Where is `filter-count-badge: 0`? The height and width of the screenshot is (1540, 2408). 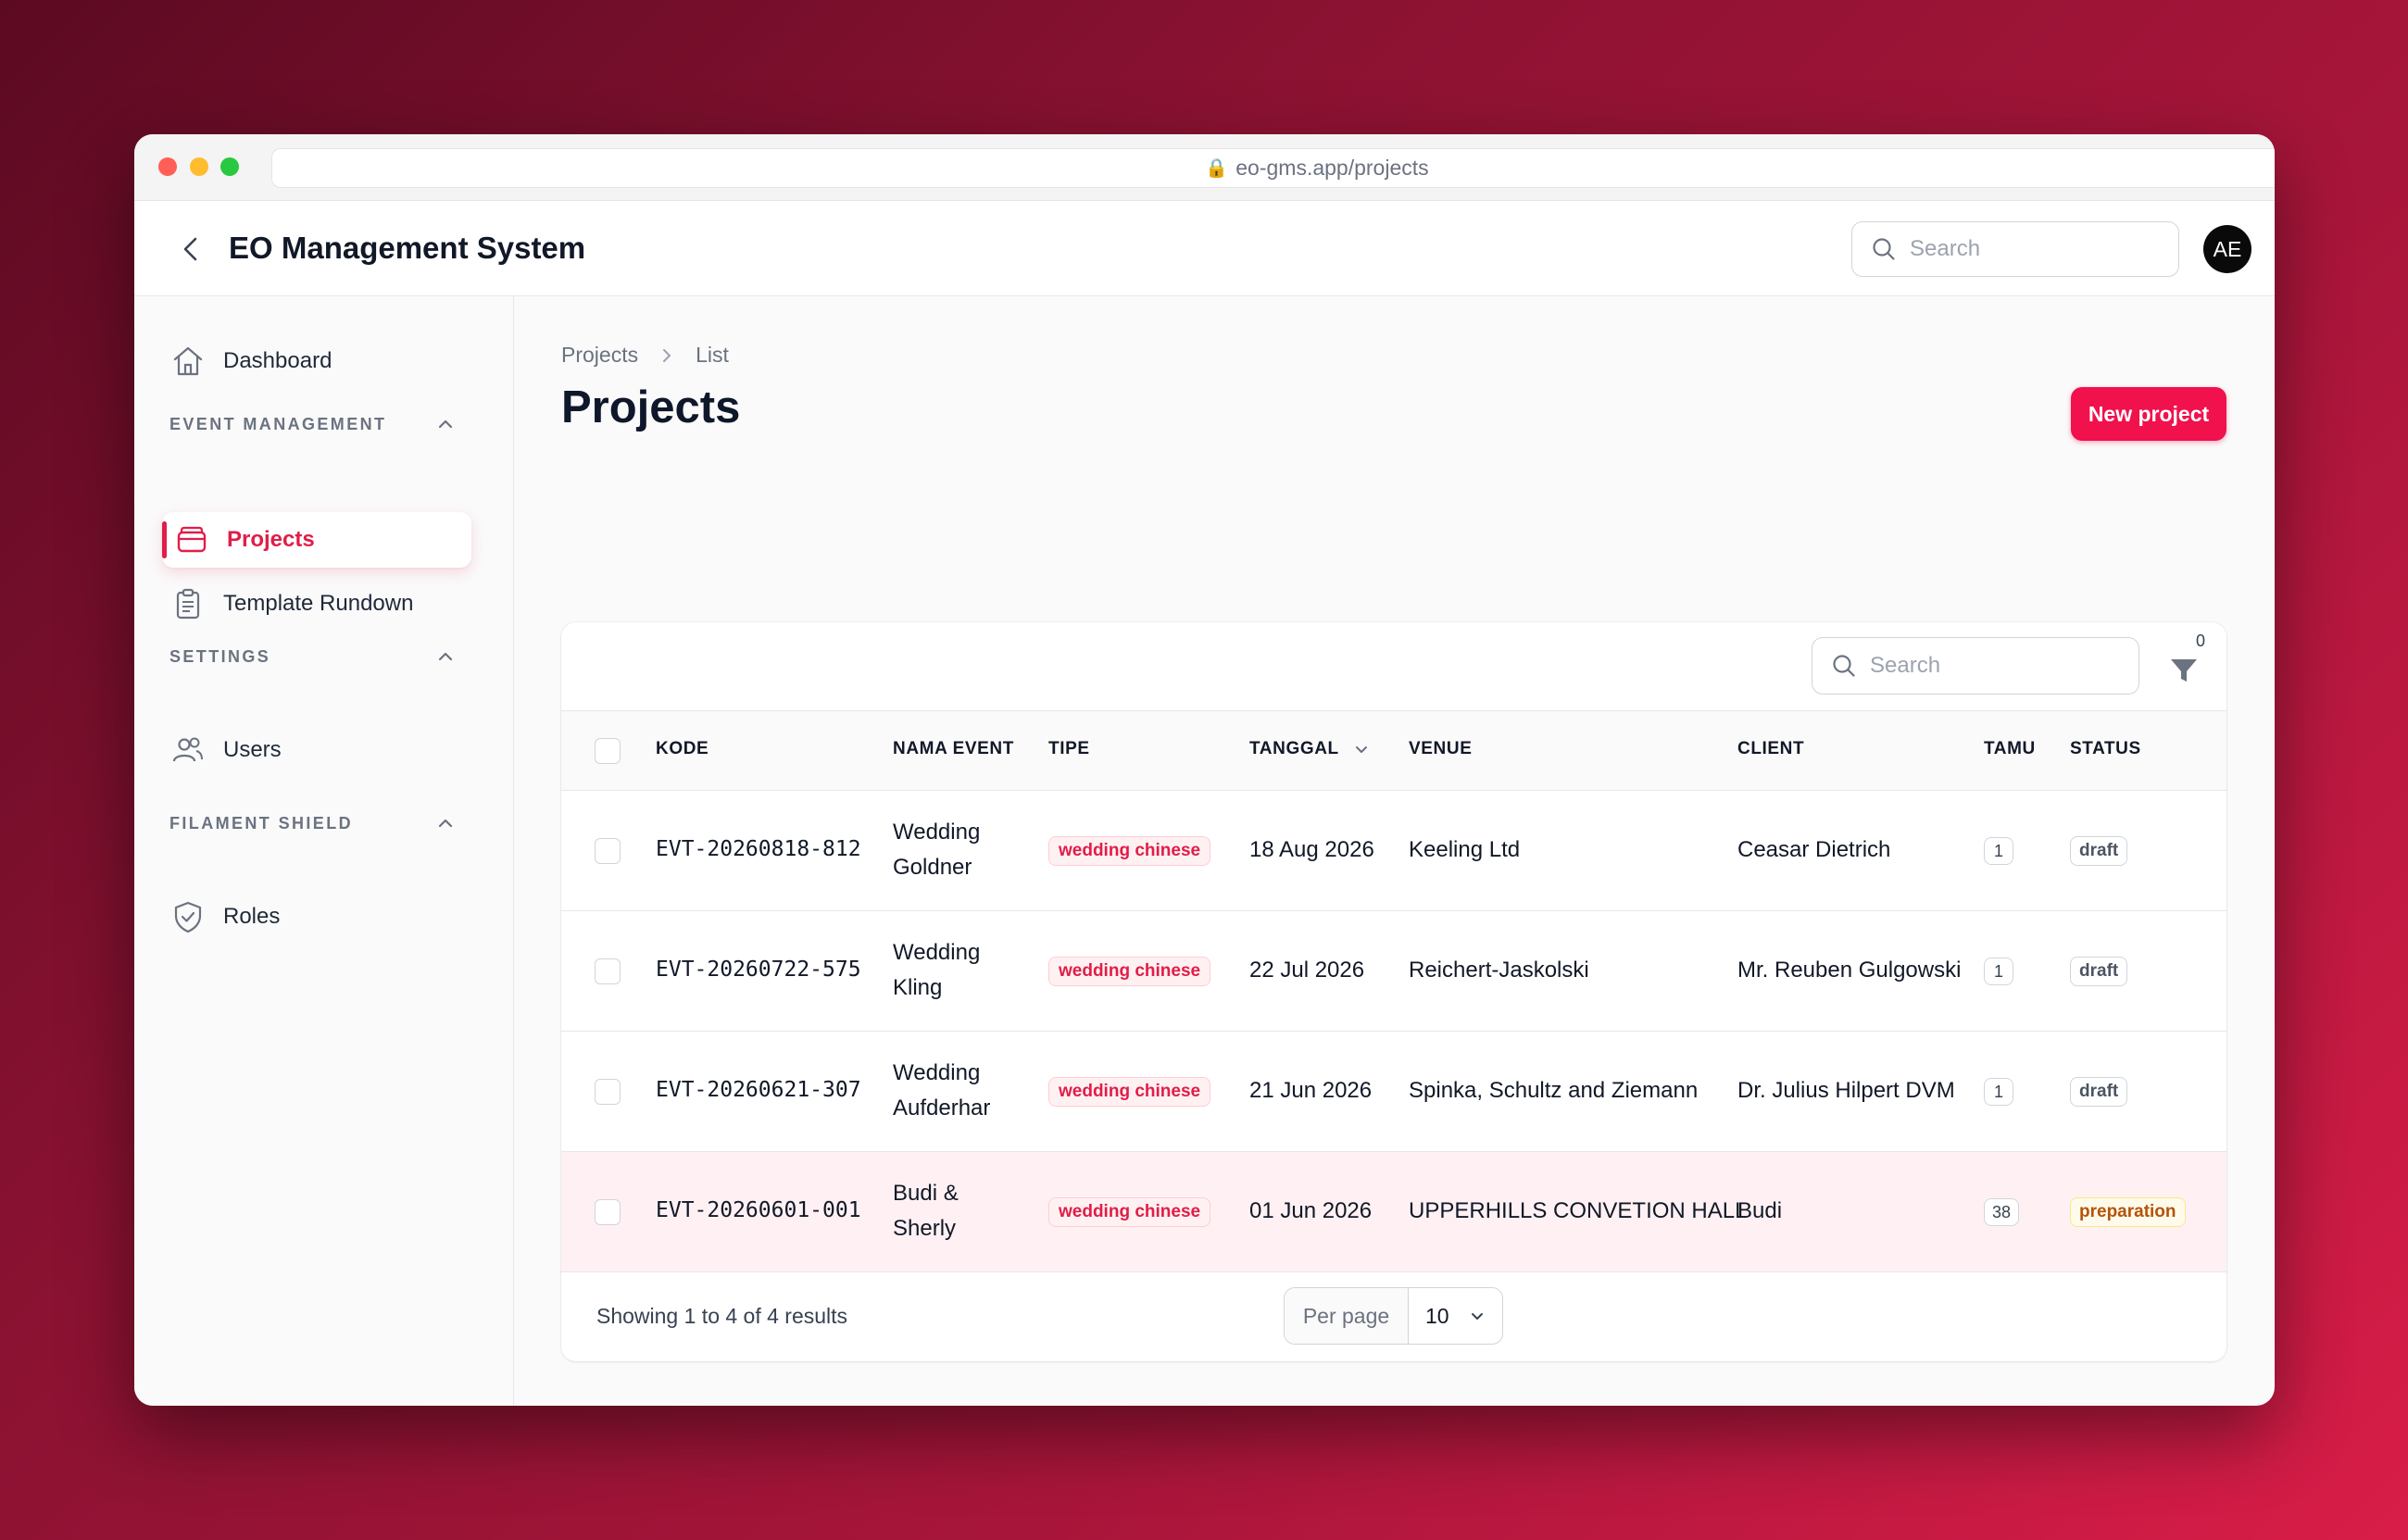
filter-count-badge: 0 is located at coordinates (2201, 641).